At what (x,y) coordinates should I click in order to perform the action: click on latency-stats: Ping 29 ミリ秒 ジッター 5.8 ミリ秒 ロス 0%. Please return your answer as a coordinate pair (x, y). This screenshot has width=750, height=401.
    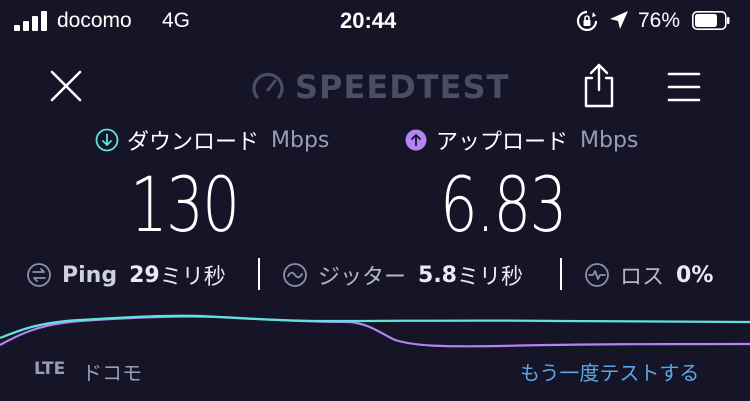
    Looking at the image, I should click on (375, 275).